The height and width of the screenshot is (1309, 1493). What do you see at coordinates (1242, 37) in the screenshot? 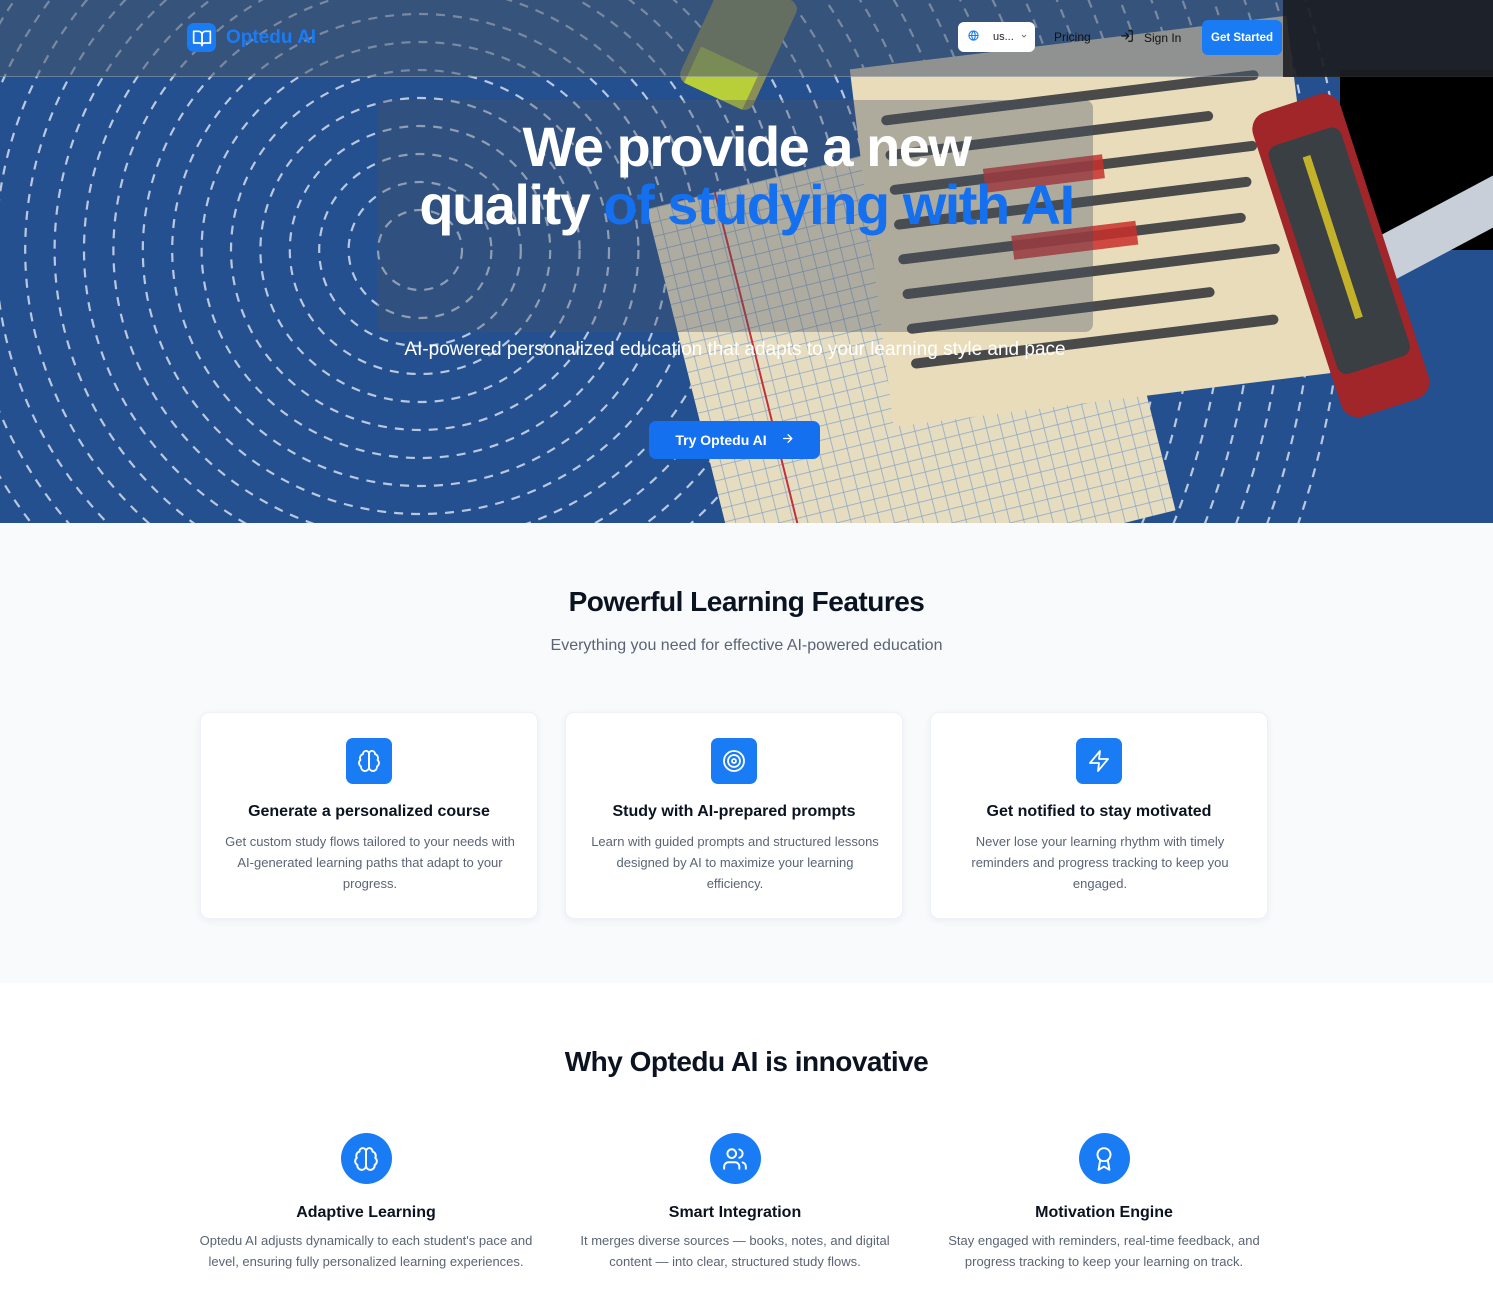
I see `get-started-button: Get Started` at bounding box center [1242, 37].